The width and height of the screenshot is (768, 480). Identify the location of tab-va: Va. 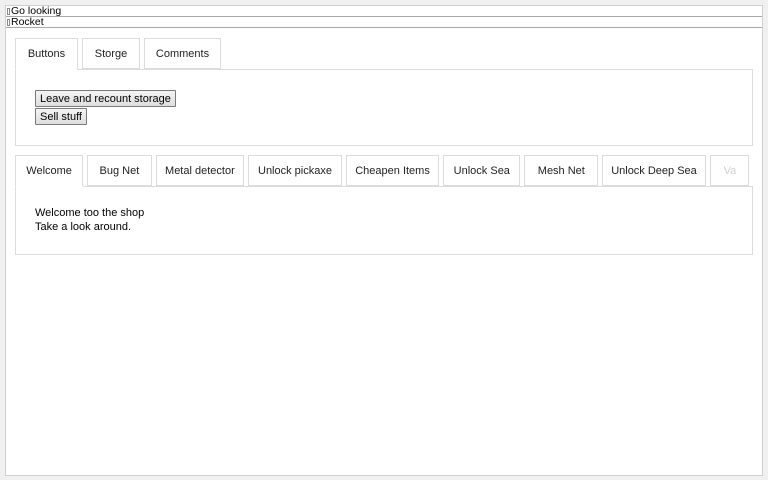
(729, 170).